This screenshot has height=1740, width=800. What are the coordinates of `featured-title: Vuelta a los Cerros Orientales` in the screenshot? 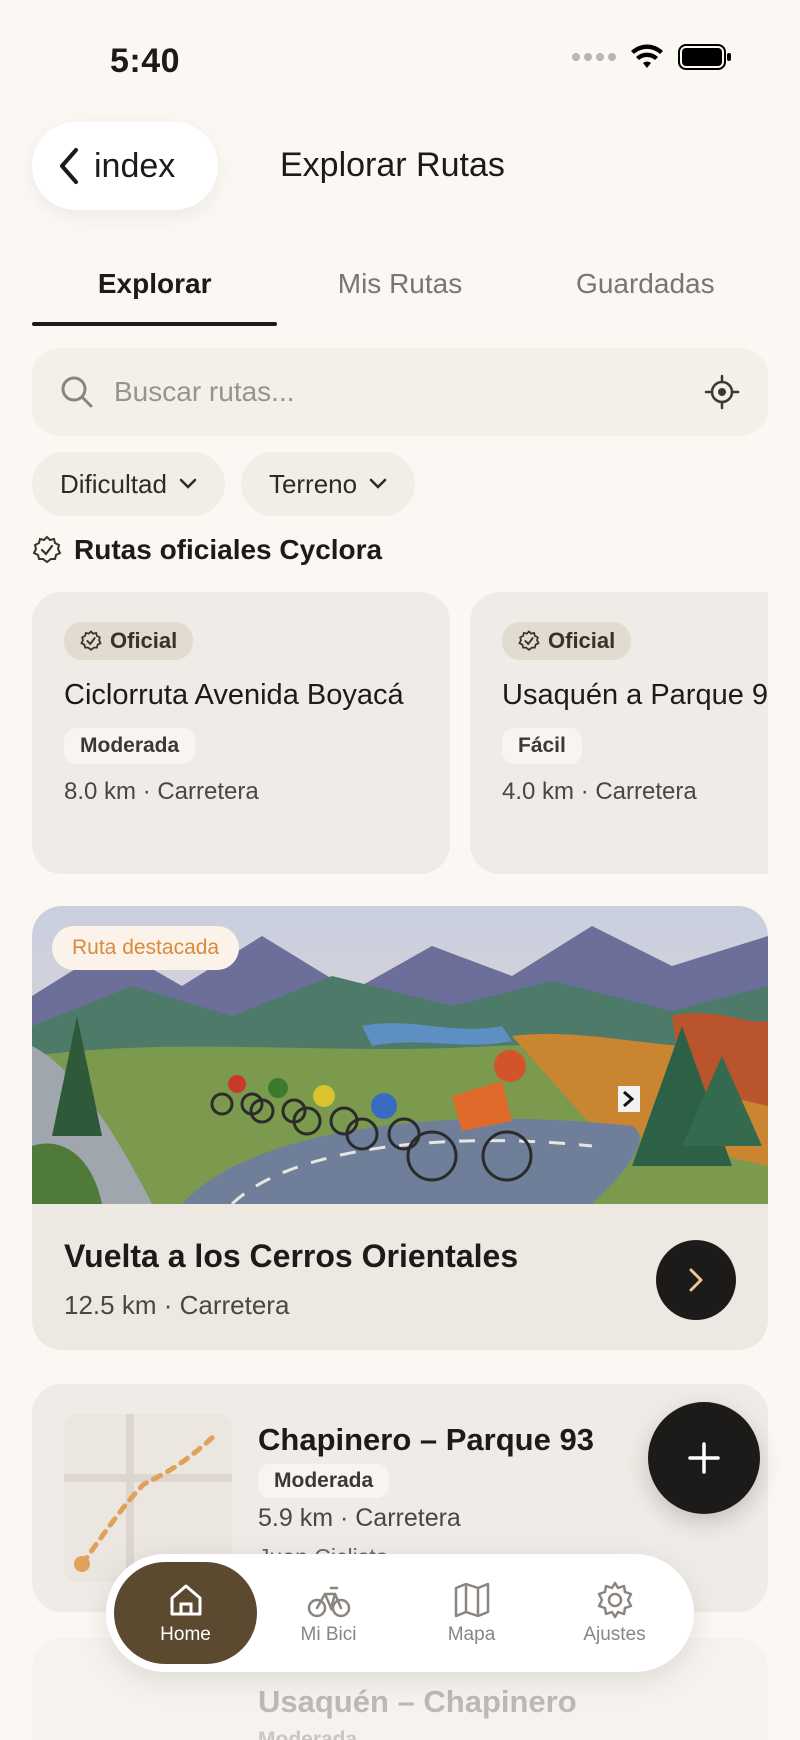 It's located at (291, 1256).